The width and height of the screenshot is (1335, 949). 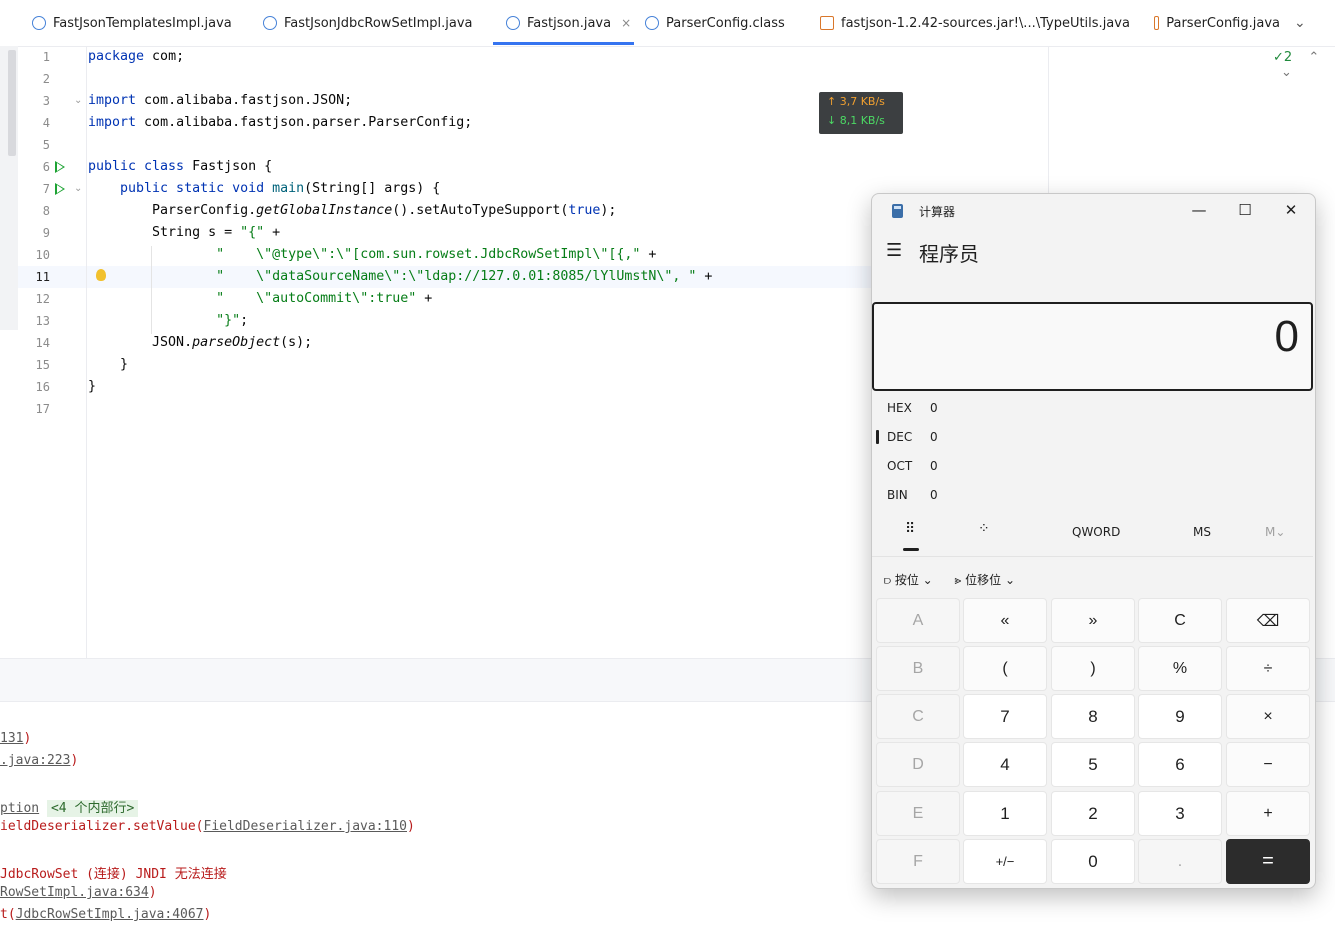 I want to click on code-line: "}";, so click(x=168, y=320).